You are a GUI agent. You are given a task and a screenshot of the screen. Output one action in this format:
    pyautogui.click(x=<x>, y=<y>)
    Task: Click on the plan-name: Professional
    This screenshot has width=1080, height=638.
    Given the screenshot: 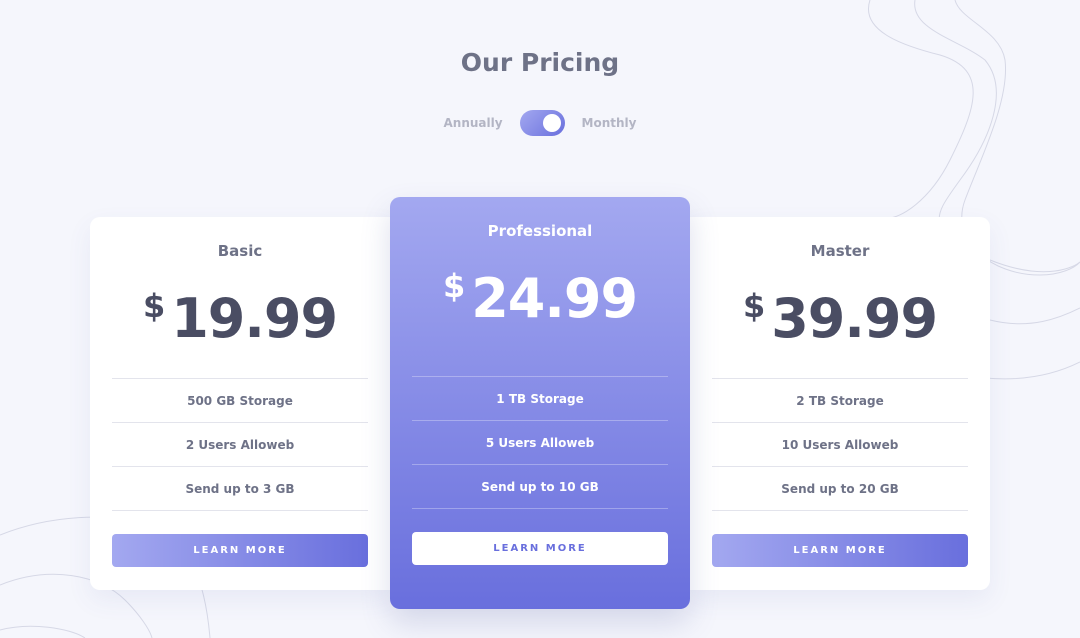 What is the action you would take?
    pyautogui.click(x=540, y=231)
    